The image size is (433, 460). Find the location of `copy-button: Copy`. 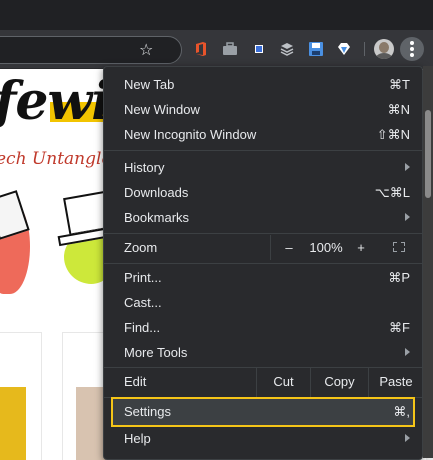

copy-button: Copy is located at coordinates (339, 382).